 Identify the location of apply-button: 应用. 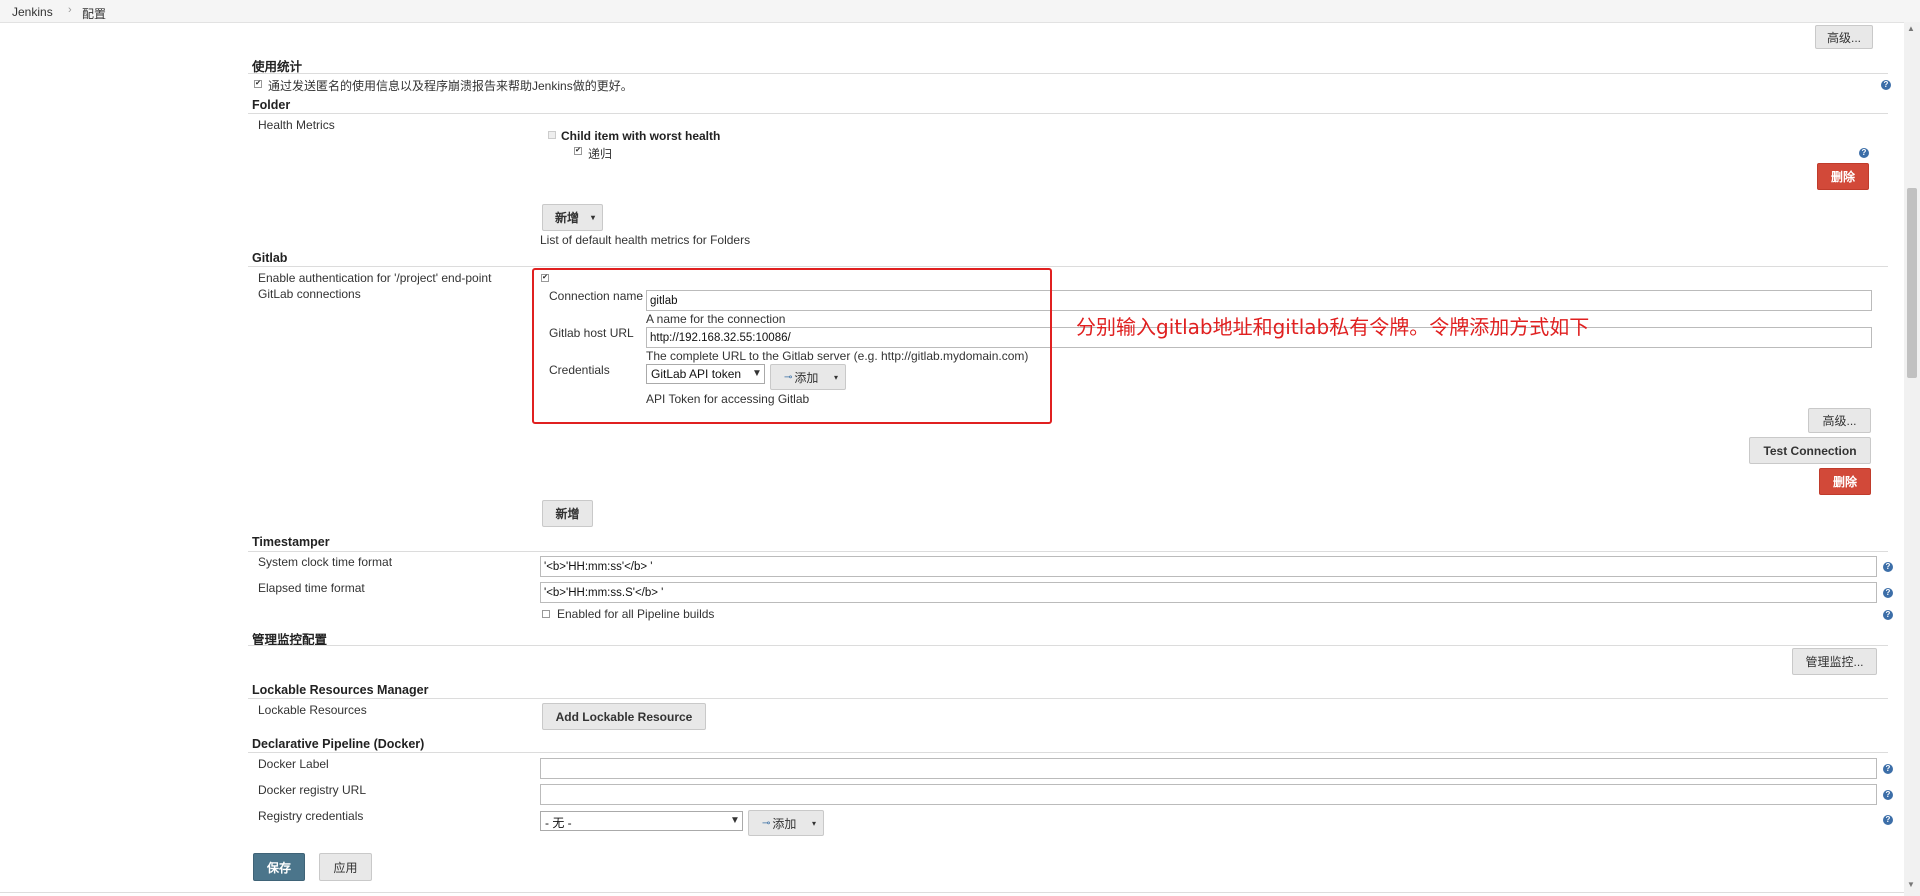
(345, 867).